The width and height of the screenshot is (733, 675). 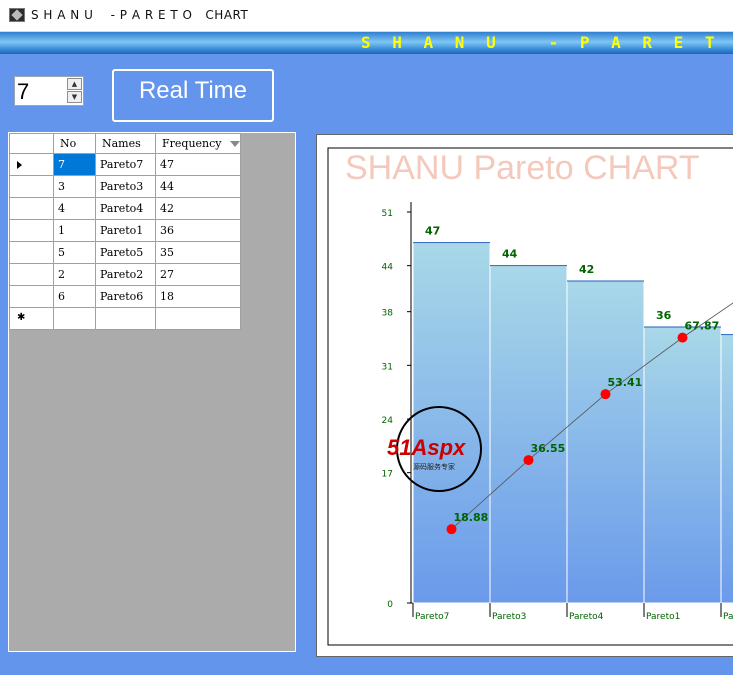 I want to click on x-tick-label: Pareto3, so click(x=509, y=617).